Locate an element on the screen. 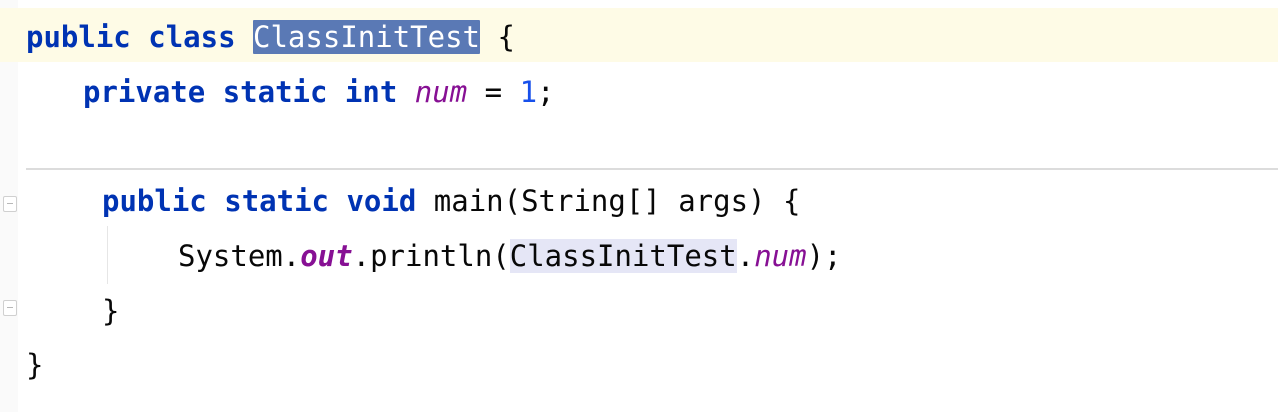 The width and height of the screenshot is (1278, 412). code-line-class-declaration: public class ClassInitTest { is located at coordinates (270, 37).